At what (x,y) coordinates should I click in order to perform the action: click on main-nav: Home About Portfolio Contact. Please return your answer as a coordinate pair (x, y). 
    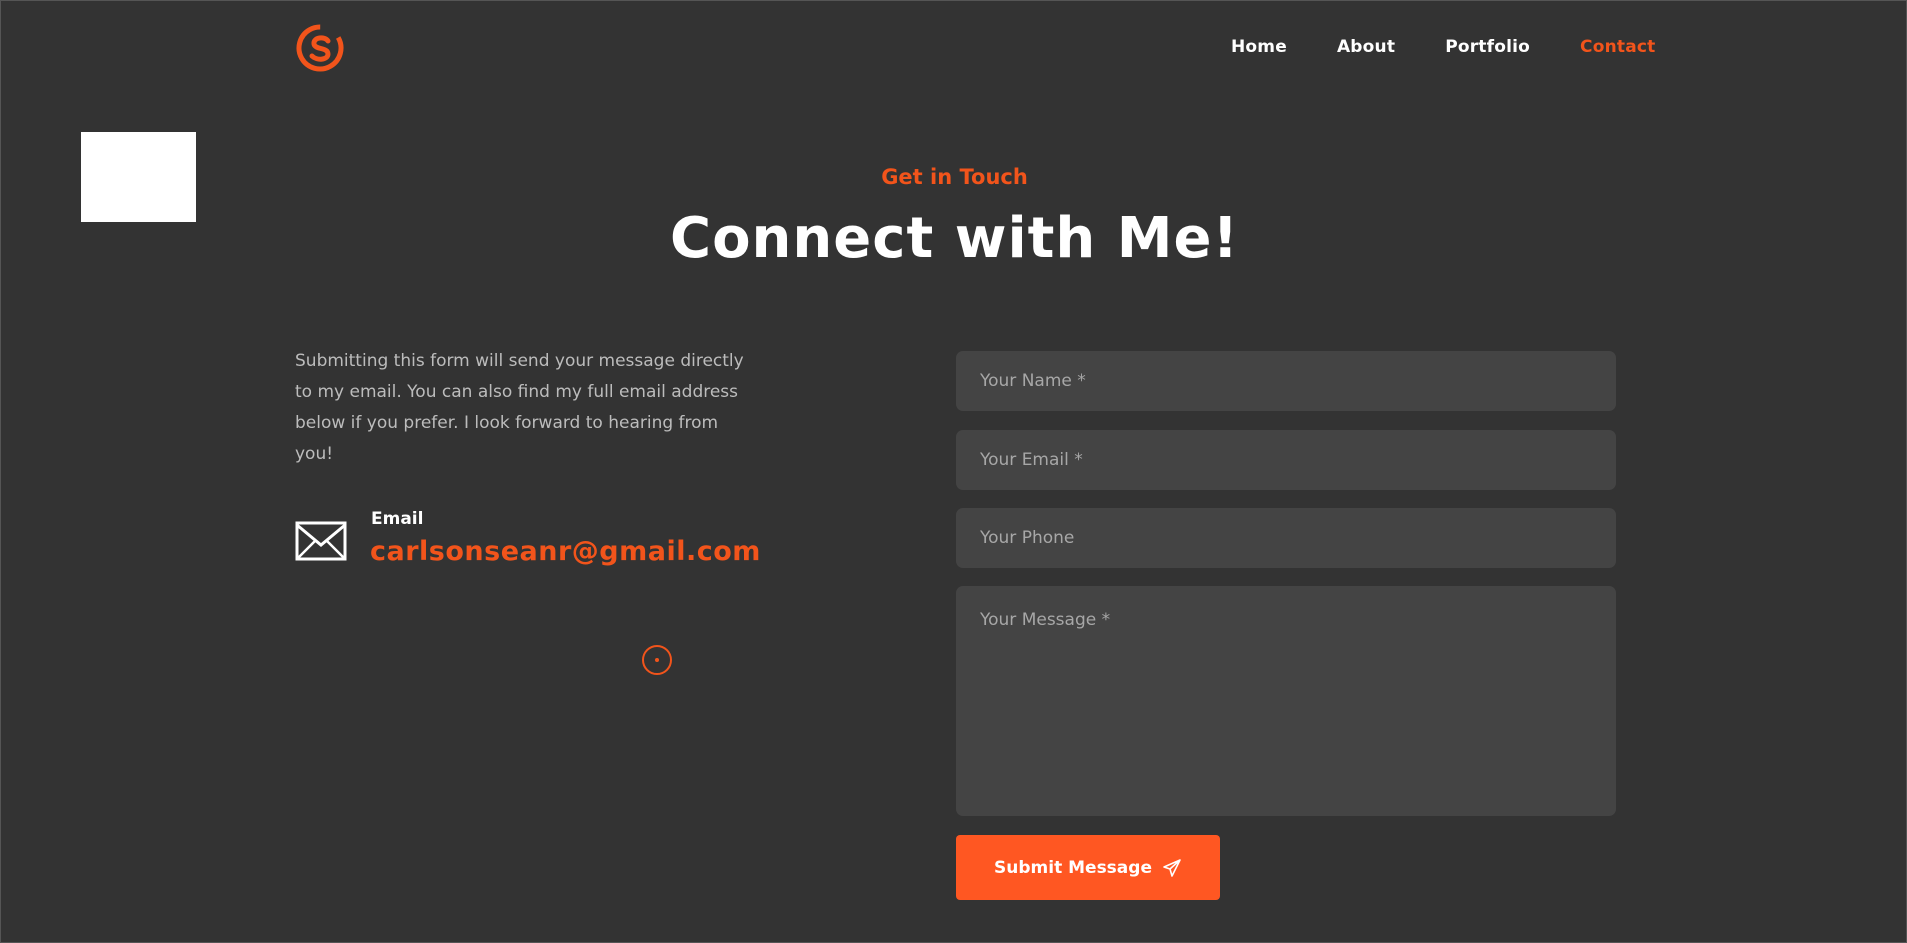
    Looking at the image, I should click on (1443, 47).